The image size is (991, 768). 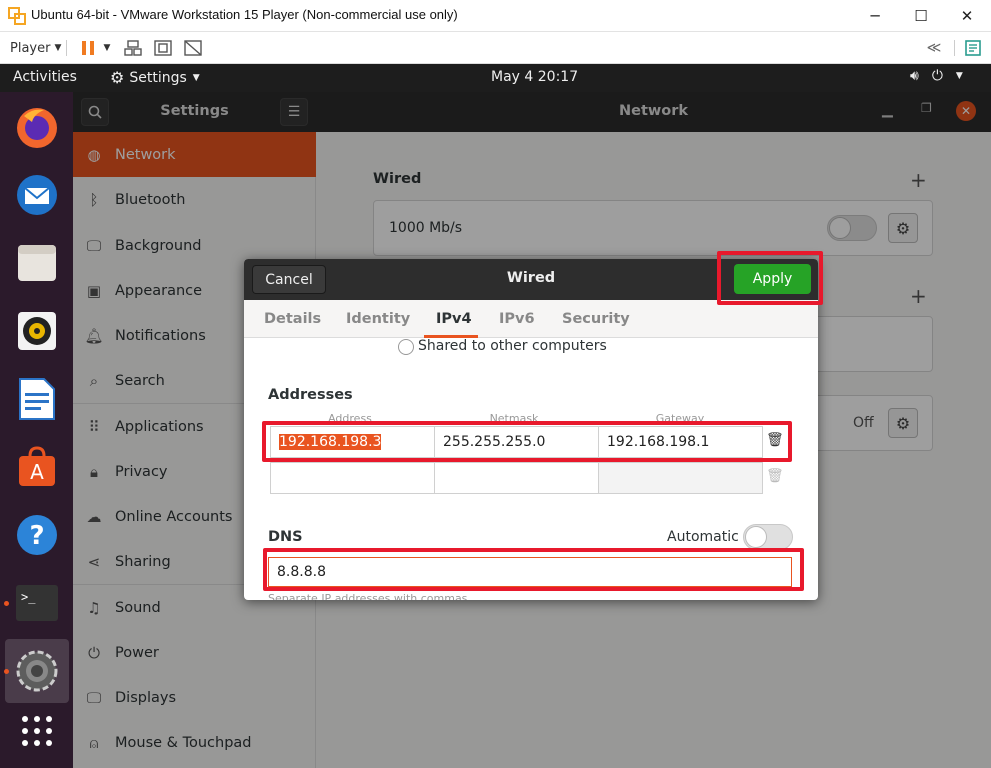 What do you see at coordinates (770, 278) in the screenshot?
I see `apply-highlight-box` at bounding box center [770, 278].